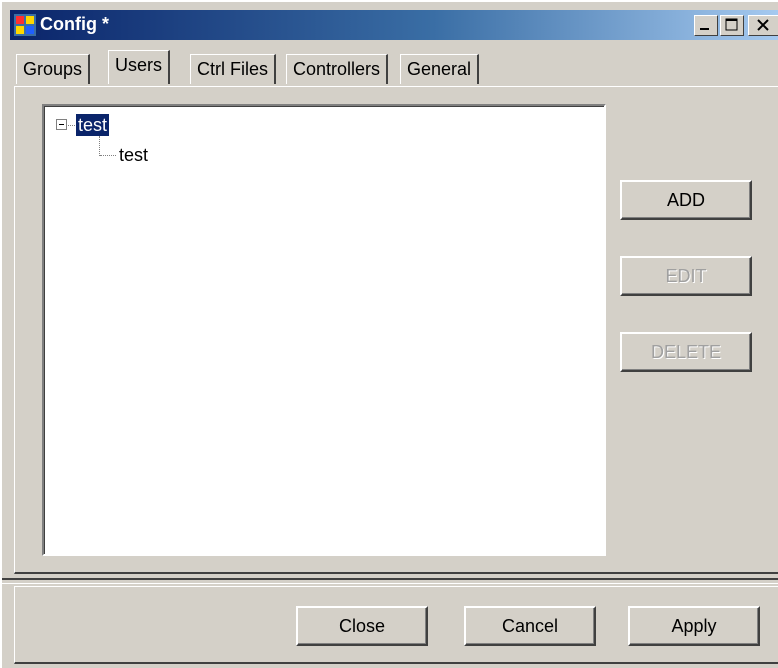  I want to click on tab-controllers-label: Controllers, so click(337, 69).